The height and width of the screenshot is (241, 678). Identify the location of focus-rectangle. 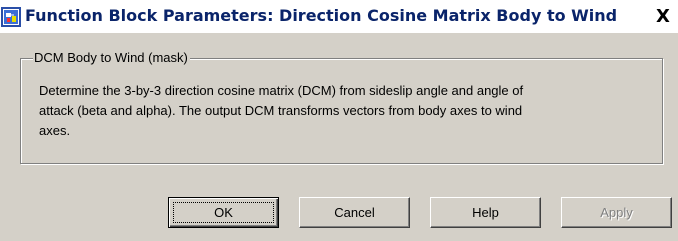
(223, 212).